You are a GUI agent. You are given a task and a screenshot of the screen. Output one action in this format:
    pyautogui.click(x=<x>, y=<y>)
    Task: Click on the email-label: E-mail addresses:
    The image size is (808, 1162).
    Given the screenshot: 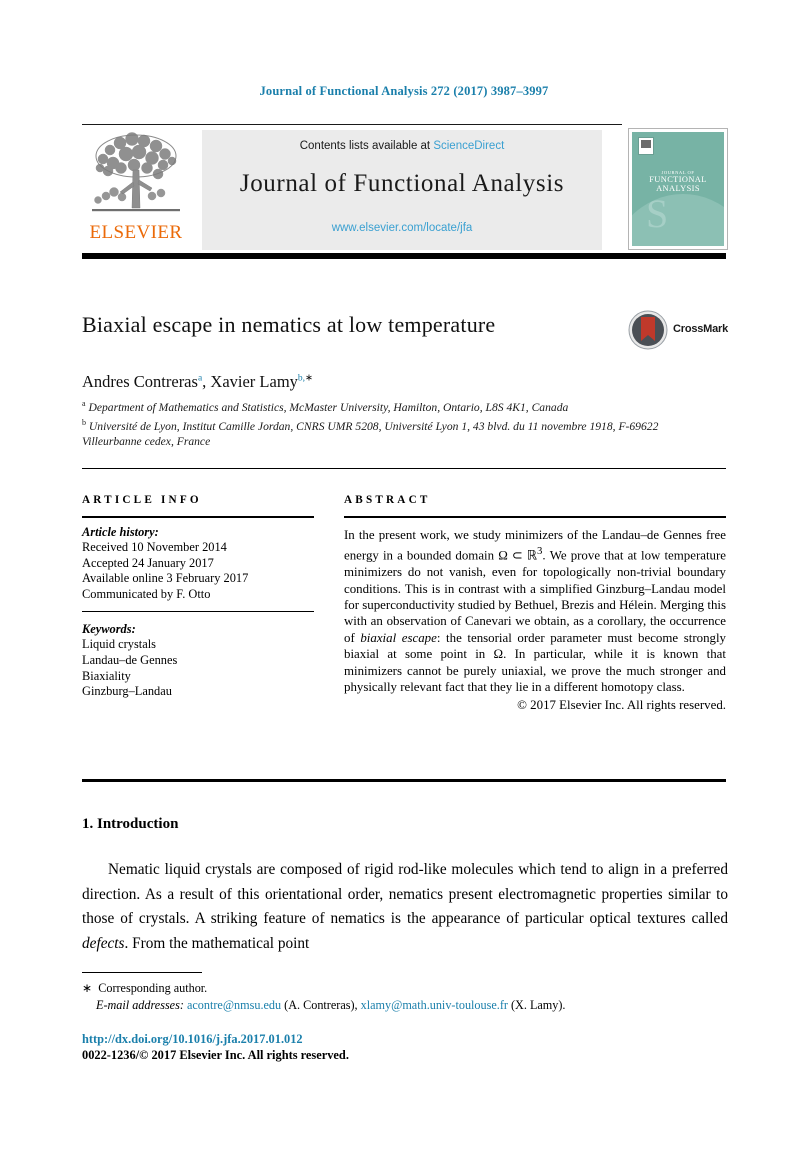 What is the action you would take?
    pyautogui.click(x=140, y=1005)
    